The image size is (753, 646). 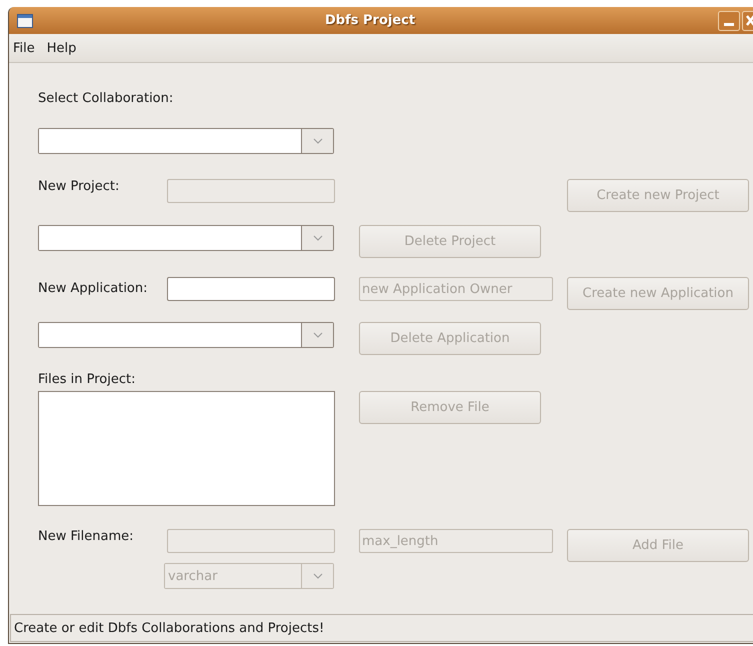 I want to click on application-name-field, so click(x=251, y=289).